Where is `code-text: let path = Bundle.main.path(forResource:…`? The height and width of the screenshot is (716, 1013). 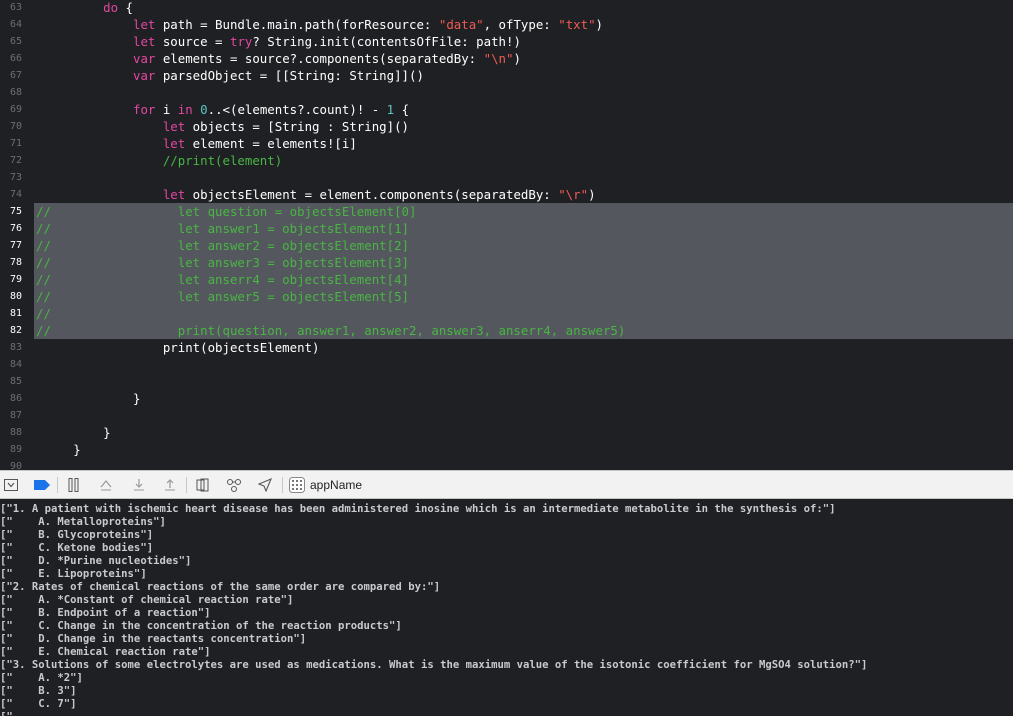
code-text: let path = Bundle.main.path(forResource:… is located at coordinates (368, 24).